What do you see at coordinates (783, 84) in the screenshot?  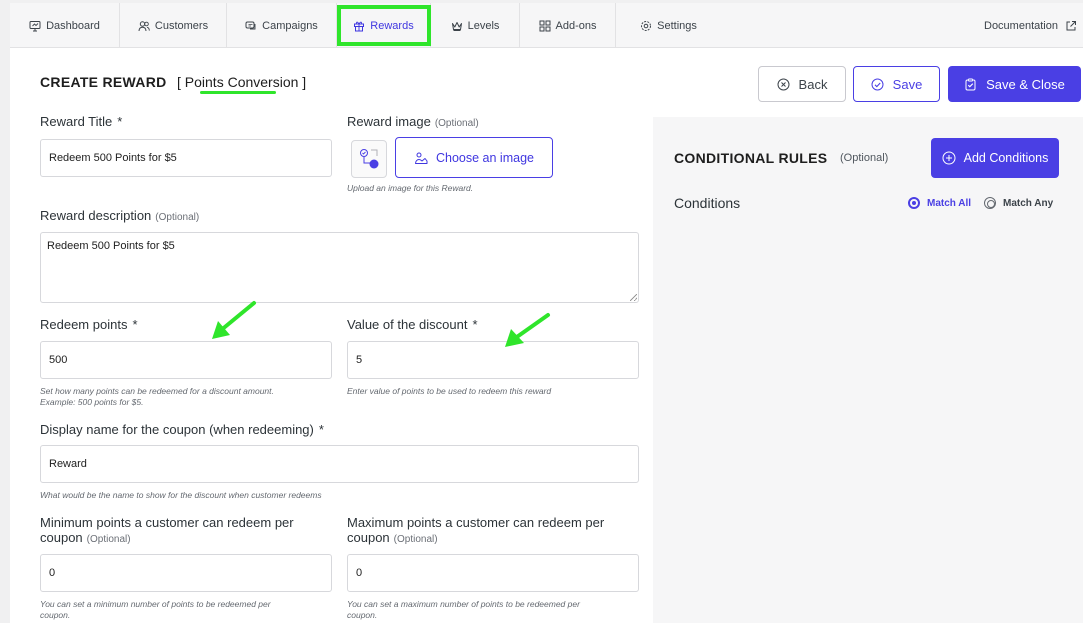 I see `close-circle-icon` at bounding box center [783, 84].